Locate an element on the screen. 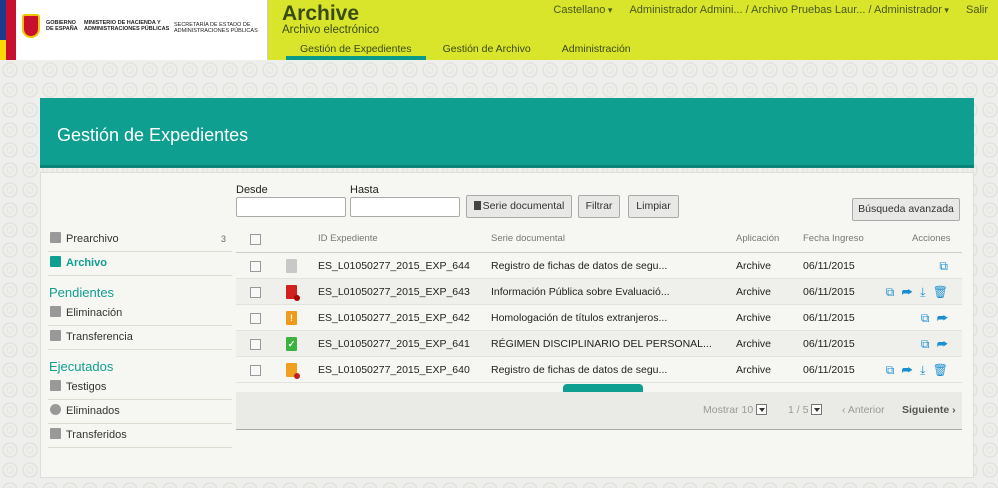 This screenshot has width=998, height=488. sidebar-item-prearchivo: Prearchivo 3 is located at coordinates (140, 240).